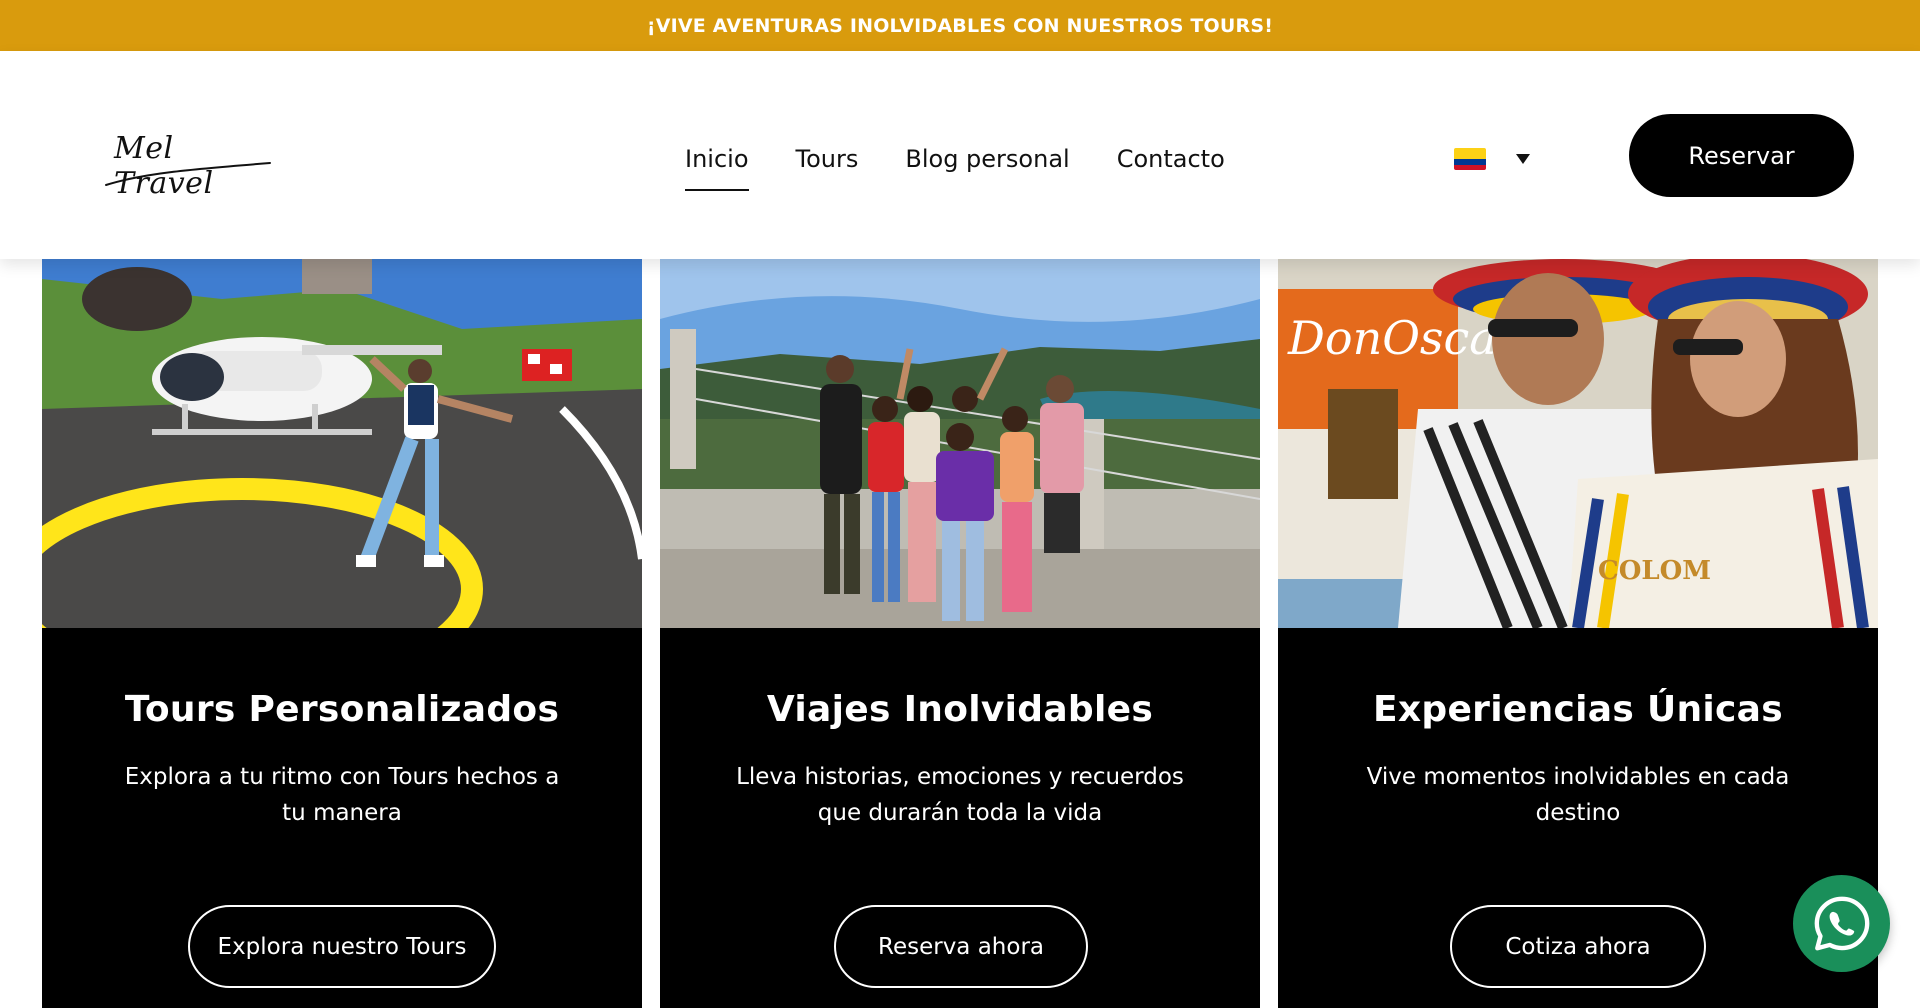  I want to click on couple-colombian-hats-photo: DonOsca COLOM, so click(1578, 443).